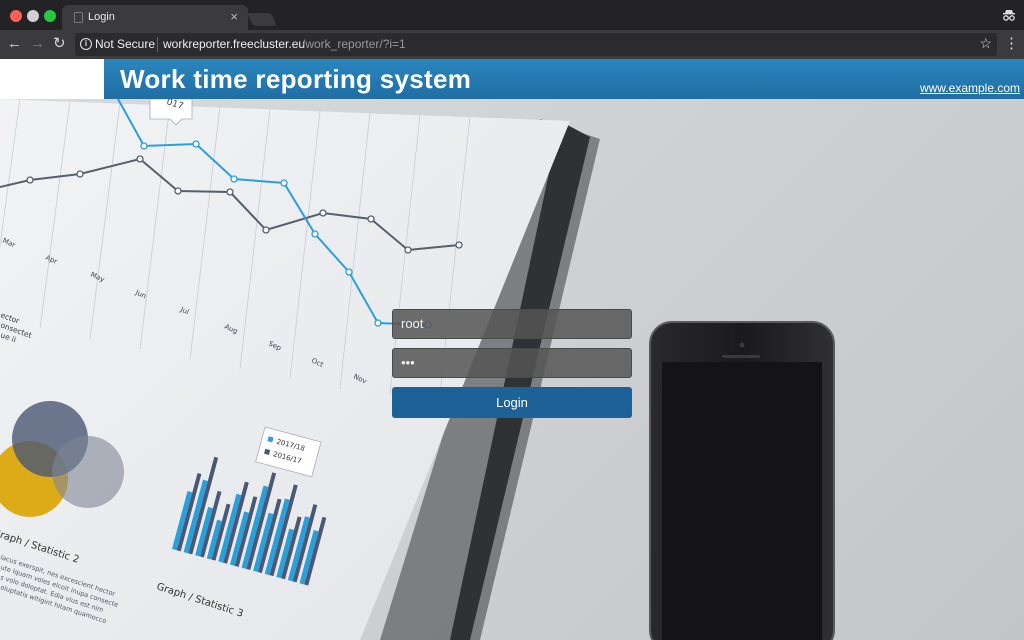 The height and width of the screenshot is (640, 1024). I want to click on password-input: •••, so click(512, 363).